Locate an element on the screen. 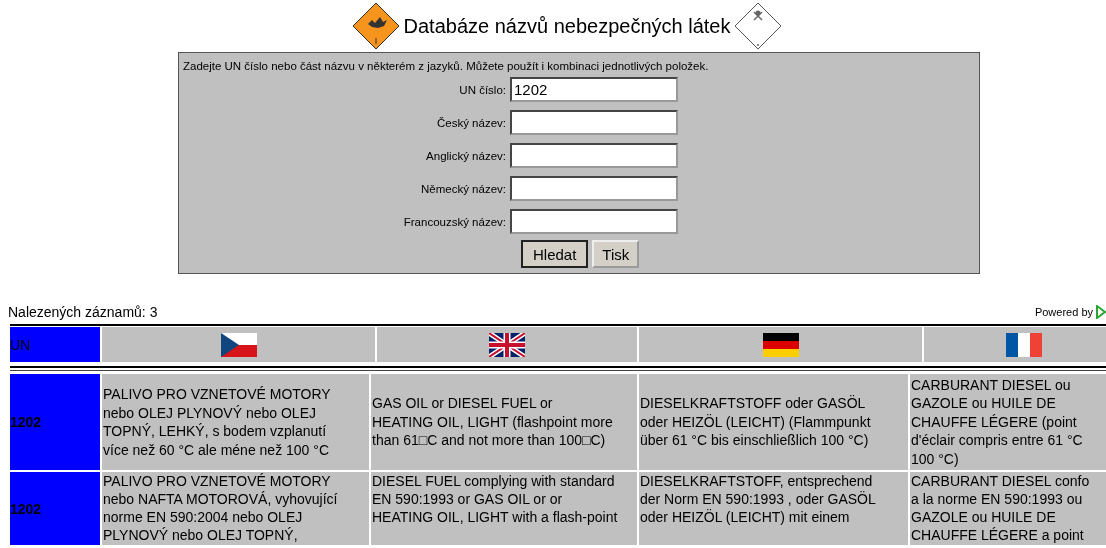 The height and width of the screenshot is (548, 1106). table-cell: PALIVO PRO VZNETOVÉ MOTORY nebo NAFTA MOTOROVÁ, vyhovující norme EN 590:2004 nebo OLEJ PLYNOVÝ nebo OLEJ TOPNÝ, is located at coordinates (235, 508).